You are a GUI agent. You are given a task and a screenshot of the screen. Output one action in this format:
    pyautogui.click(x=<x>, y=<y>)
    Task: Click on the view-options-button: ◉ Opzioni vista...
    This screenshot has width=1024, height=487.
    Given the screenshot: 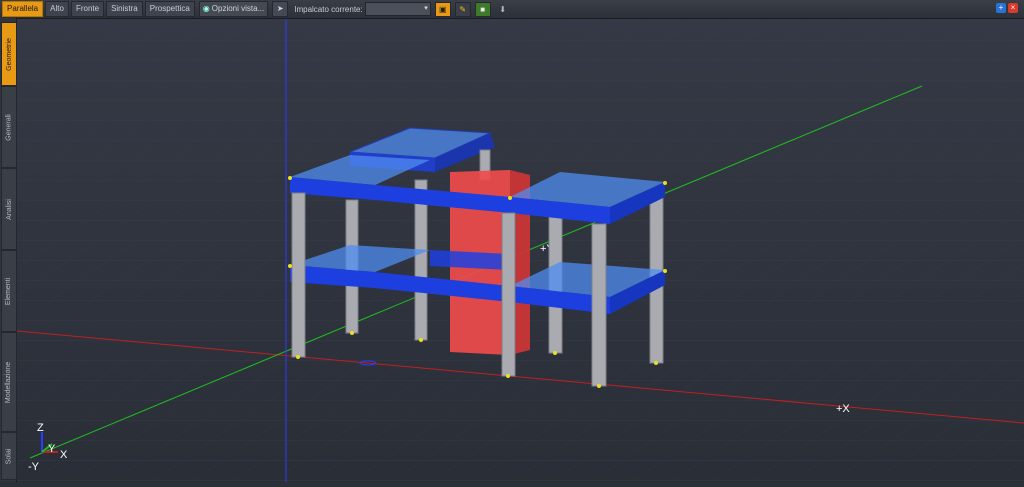 What is the action you would take?
    pyautogui.click(x=233, y=9)
    